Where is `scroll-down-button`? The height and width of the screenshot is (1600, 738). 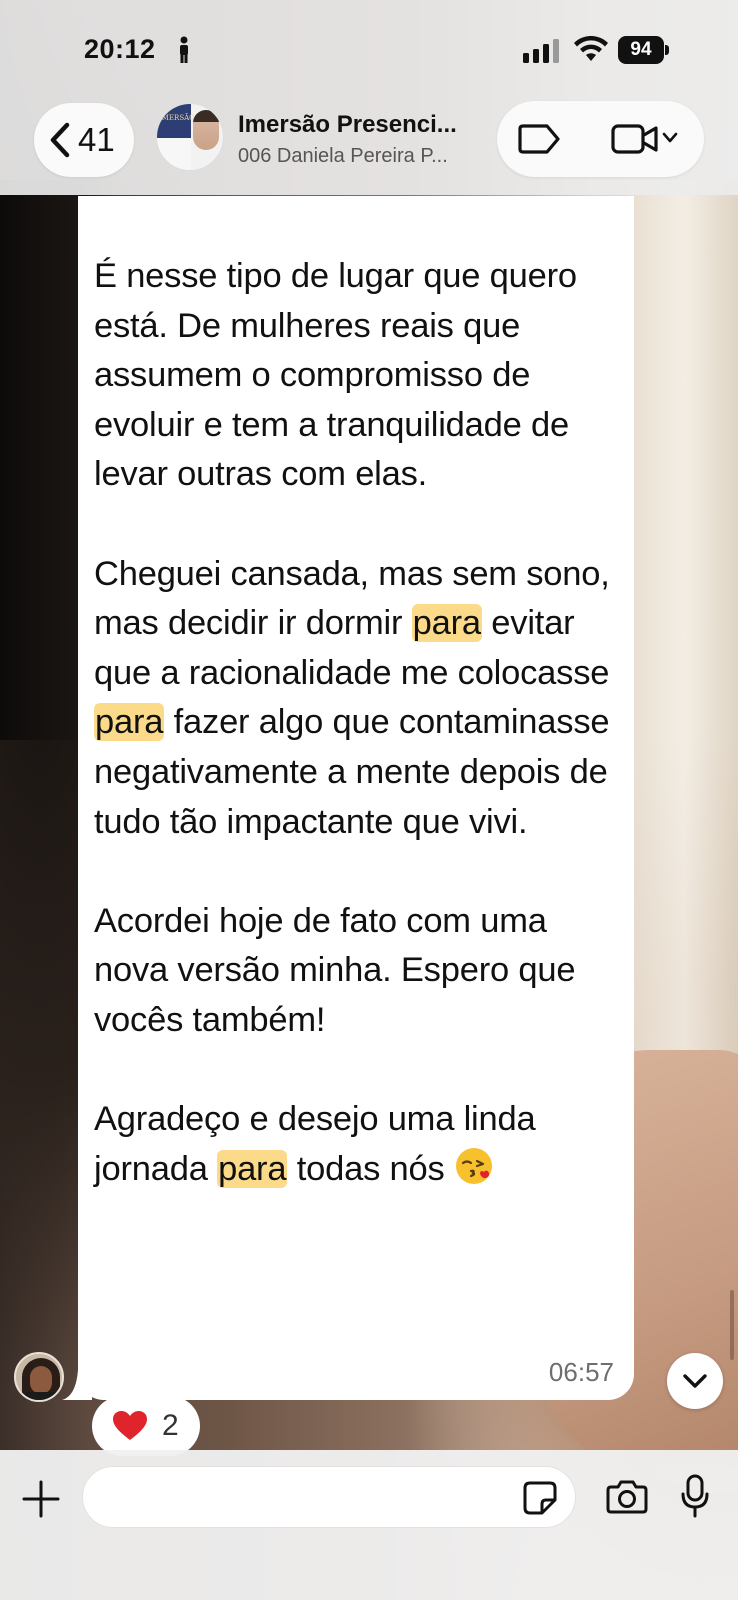
scroll-down-button is located at coordinates (695, 1381).